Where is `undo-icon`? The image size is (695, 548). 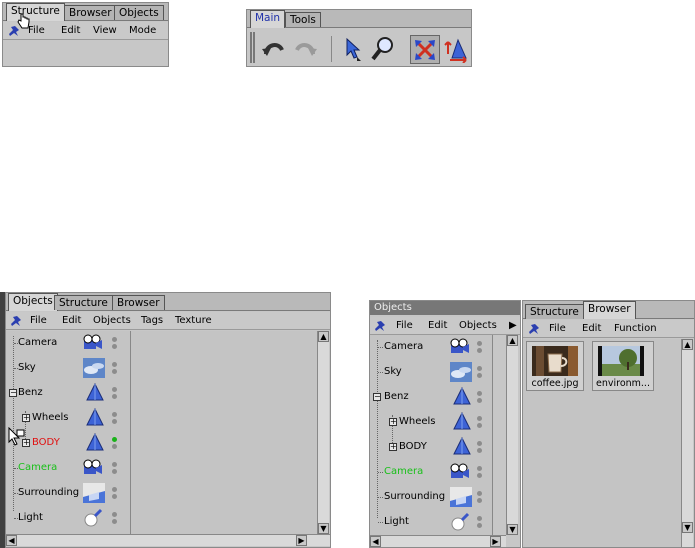 undo-icon is located at coordinates (274, 49).